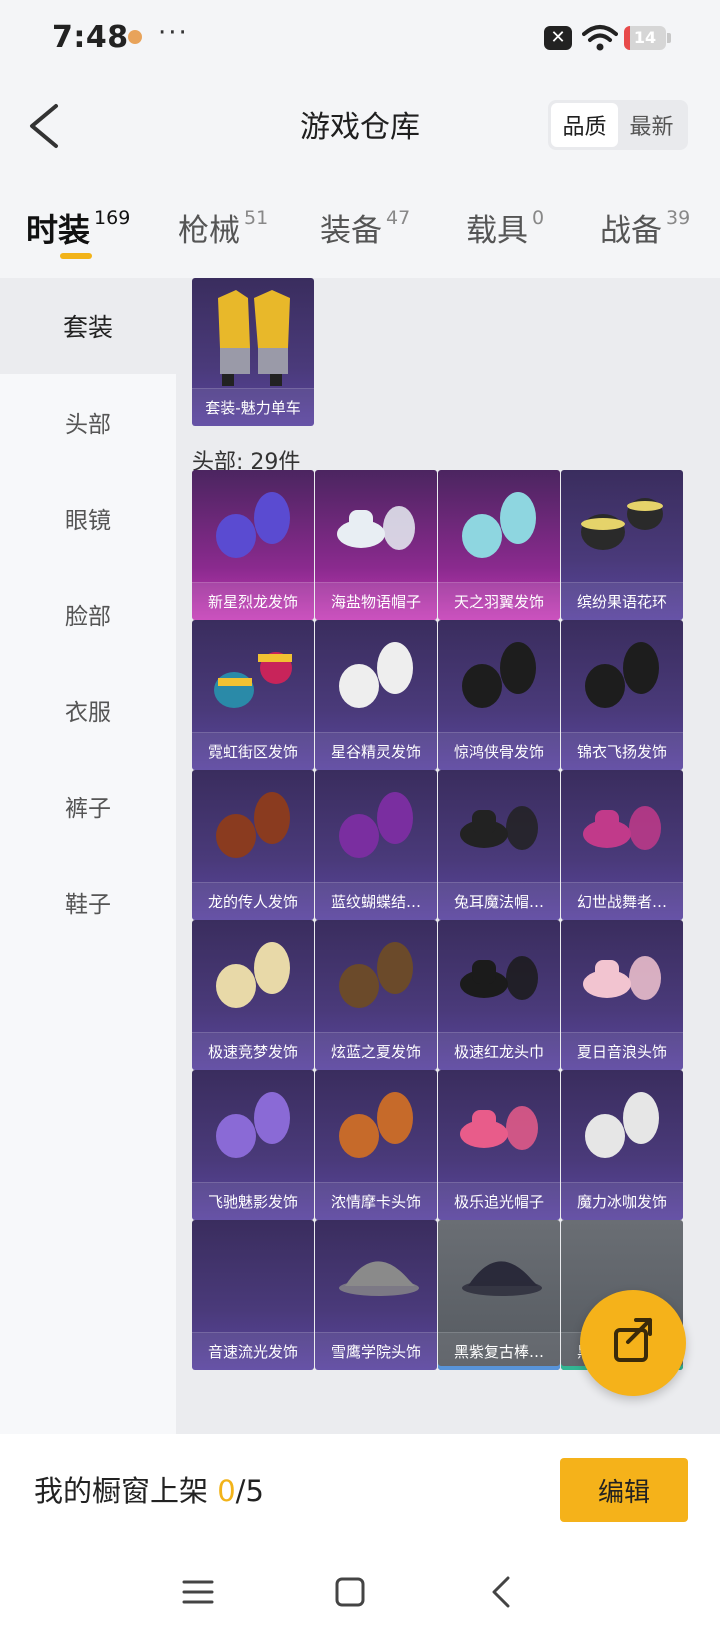  Describe the element at coordinates (253, 751) in the screenshot. I see `item-name: 霓虹街区发饰` at that location.